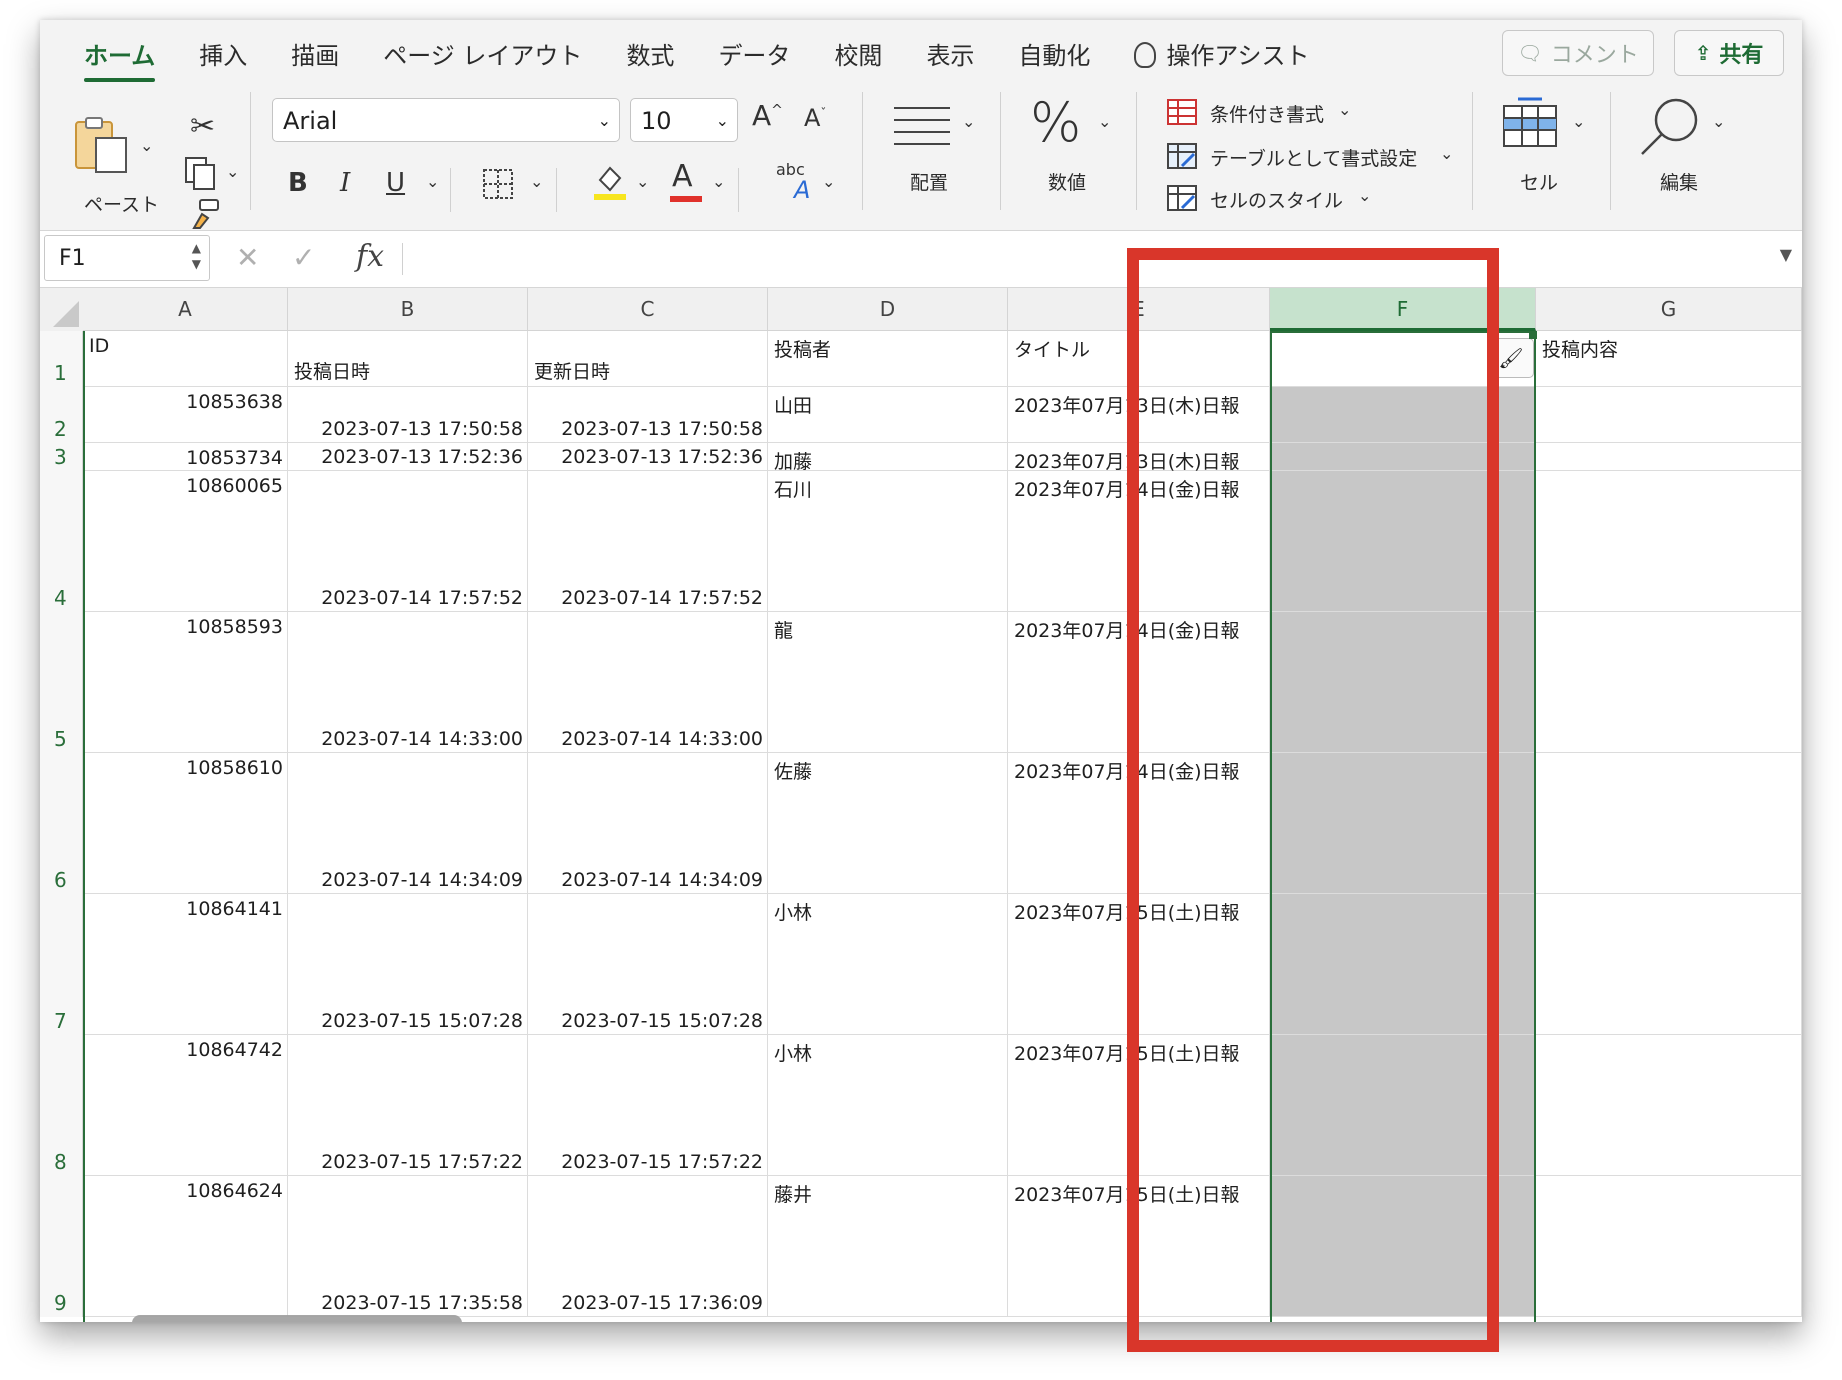 This screenshot has width=1842, height=1380. What do you see at coordinates (642, 181) in the screenshot?
I see `fill-color-chevron-icon: ⌄` at bounding box center [642, 181].